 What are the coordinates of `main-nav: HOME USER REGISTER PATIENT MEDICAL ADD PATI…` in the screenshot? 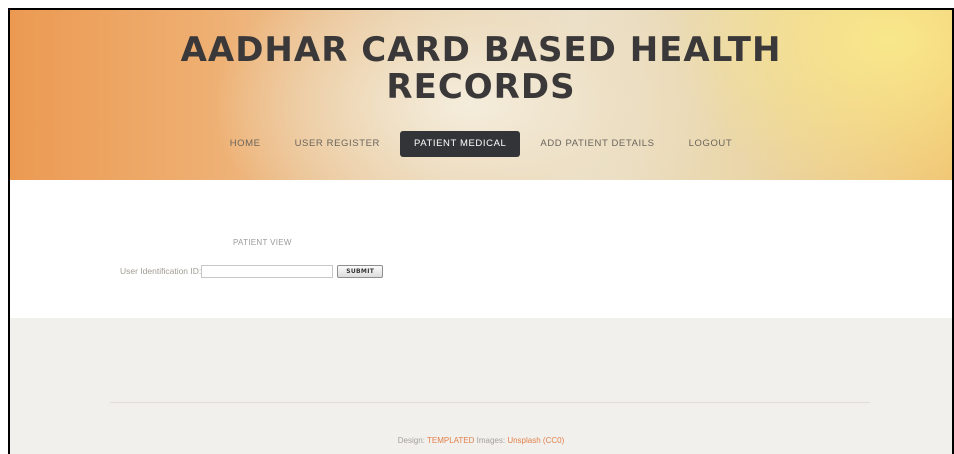 It's located at (481, 144).